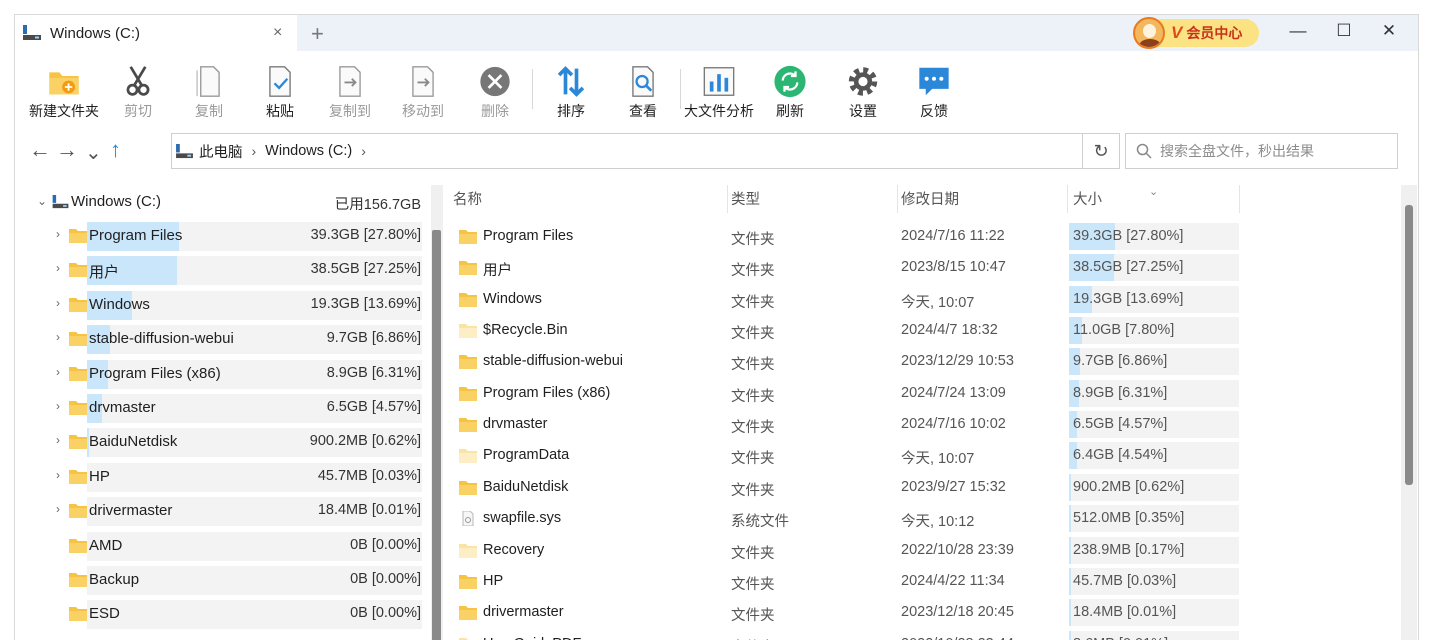 This screenshot has width=1434, height=640. I want to click on table-row: Windows 文件夹 今天, 10:07 19.3GB [13.69%], so click(844, 299).